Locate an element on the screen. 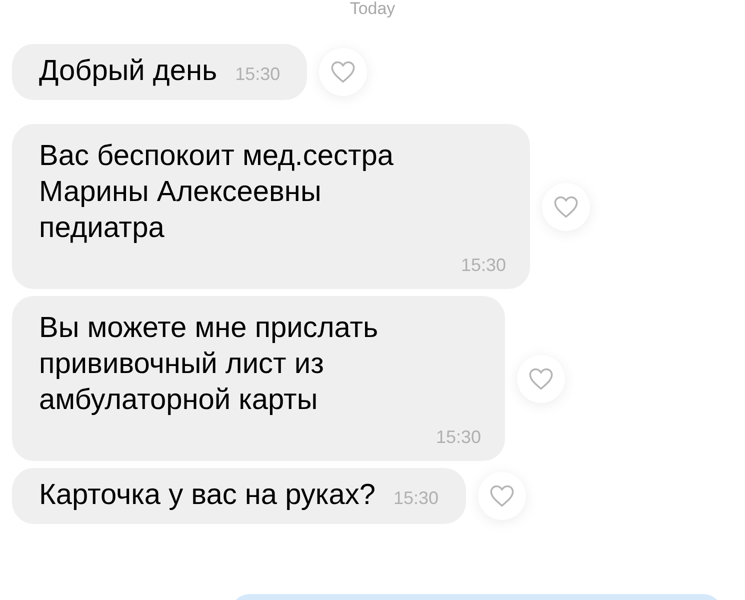  message-text: Карточка у вас на руках? is located at coordinates (207, 496).